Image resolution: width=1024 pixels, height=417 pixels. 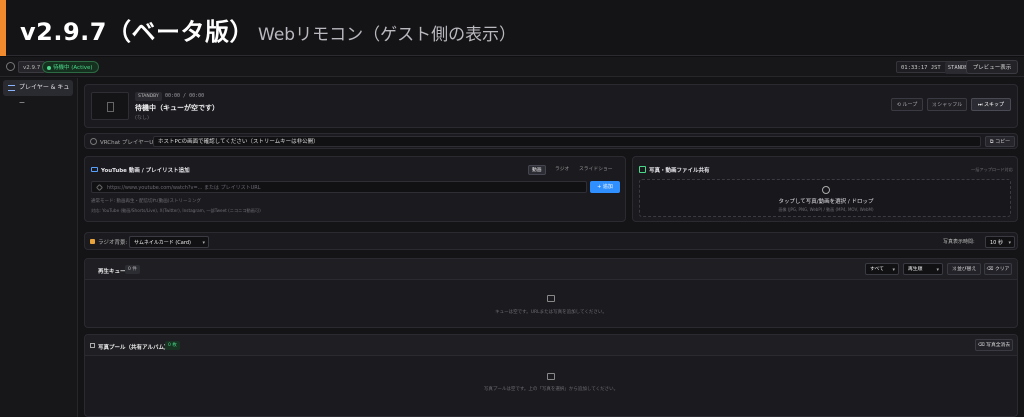 I want to click on film-icon, so click(x=110, y=107).